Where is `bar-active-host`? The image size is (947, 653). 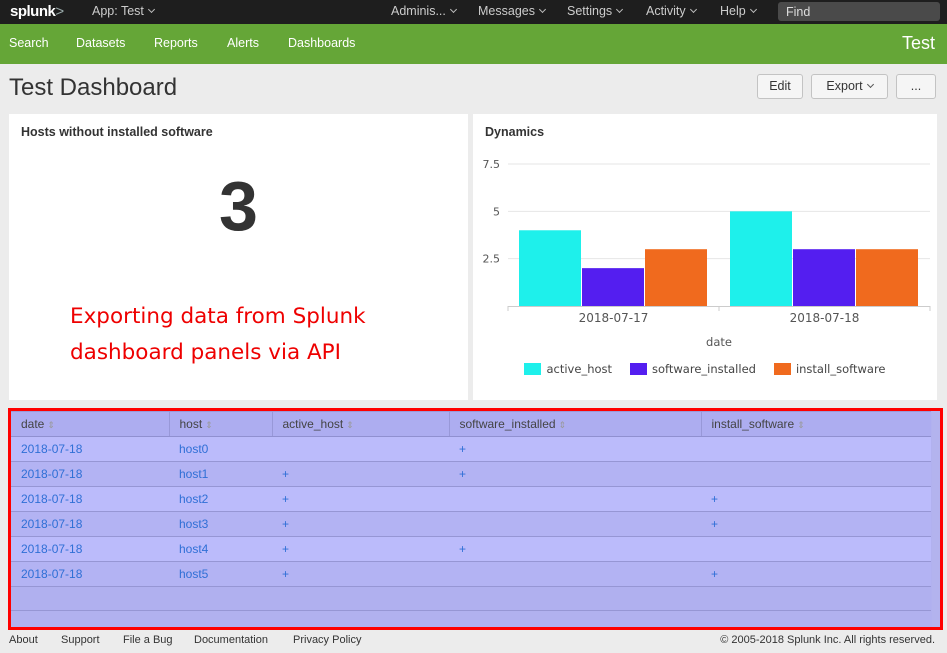
bar-active-host is located at coordinates (550, 268).